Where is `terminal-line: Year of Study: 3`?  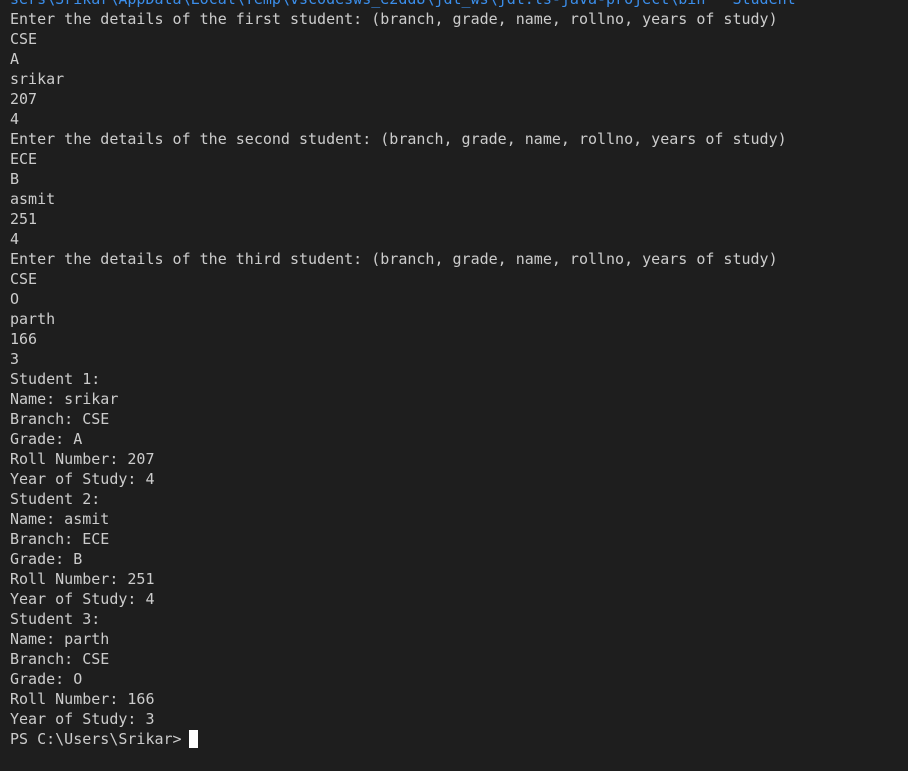 terminal-line: Year of Study: 3 is located at coordinates (82, 719).